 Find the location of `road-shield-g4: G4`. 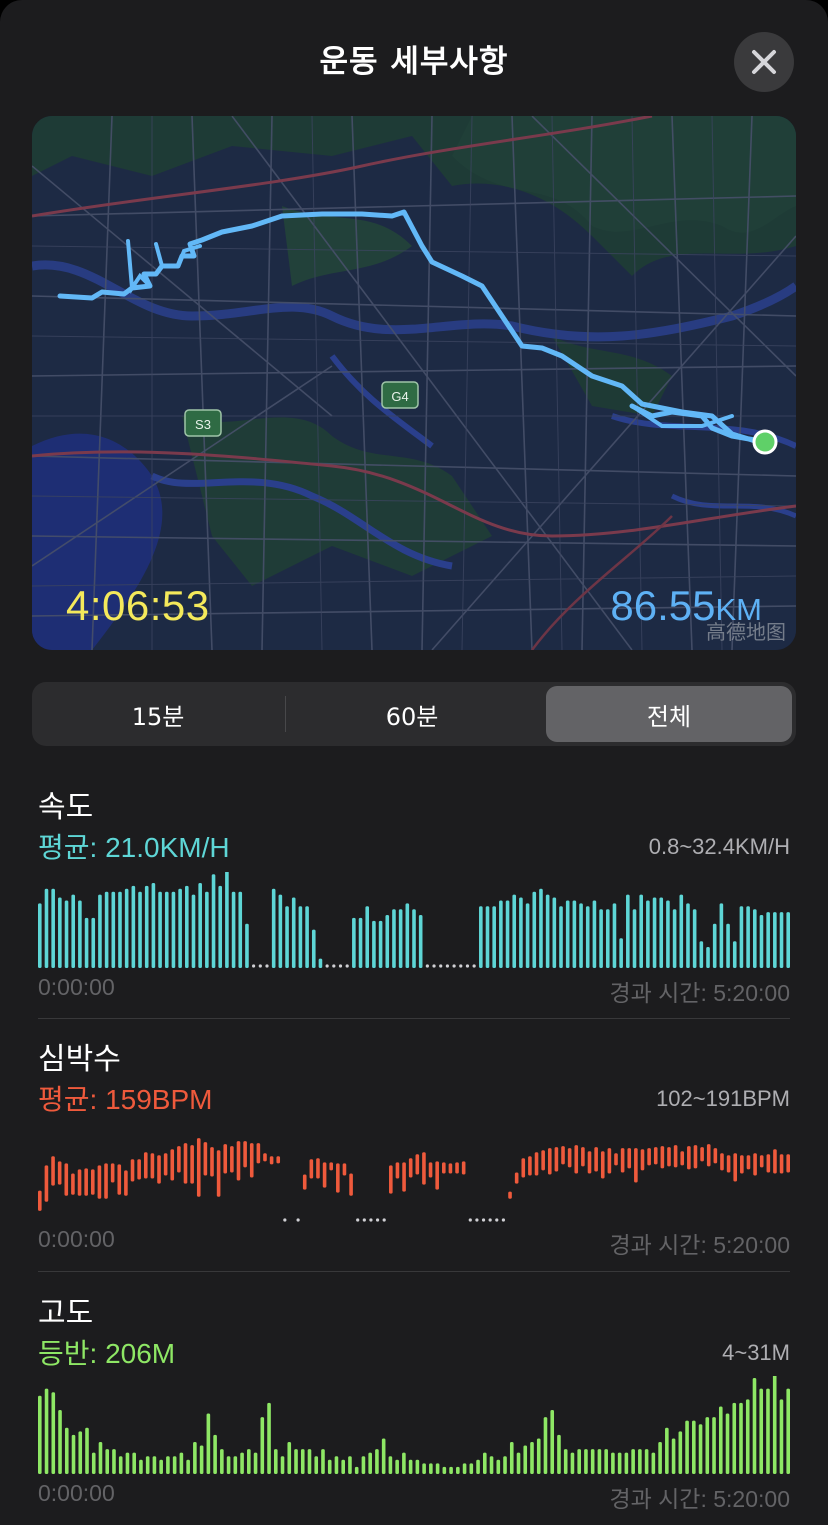

road-shield-g4: G4 is located at coordinates (400, 395).